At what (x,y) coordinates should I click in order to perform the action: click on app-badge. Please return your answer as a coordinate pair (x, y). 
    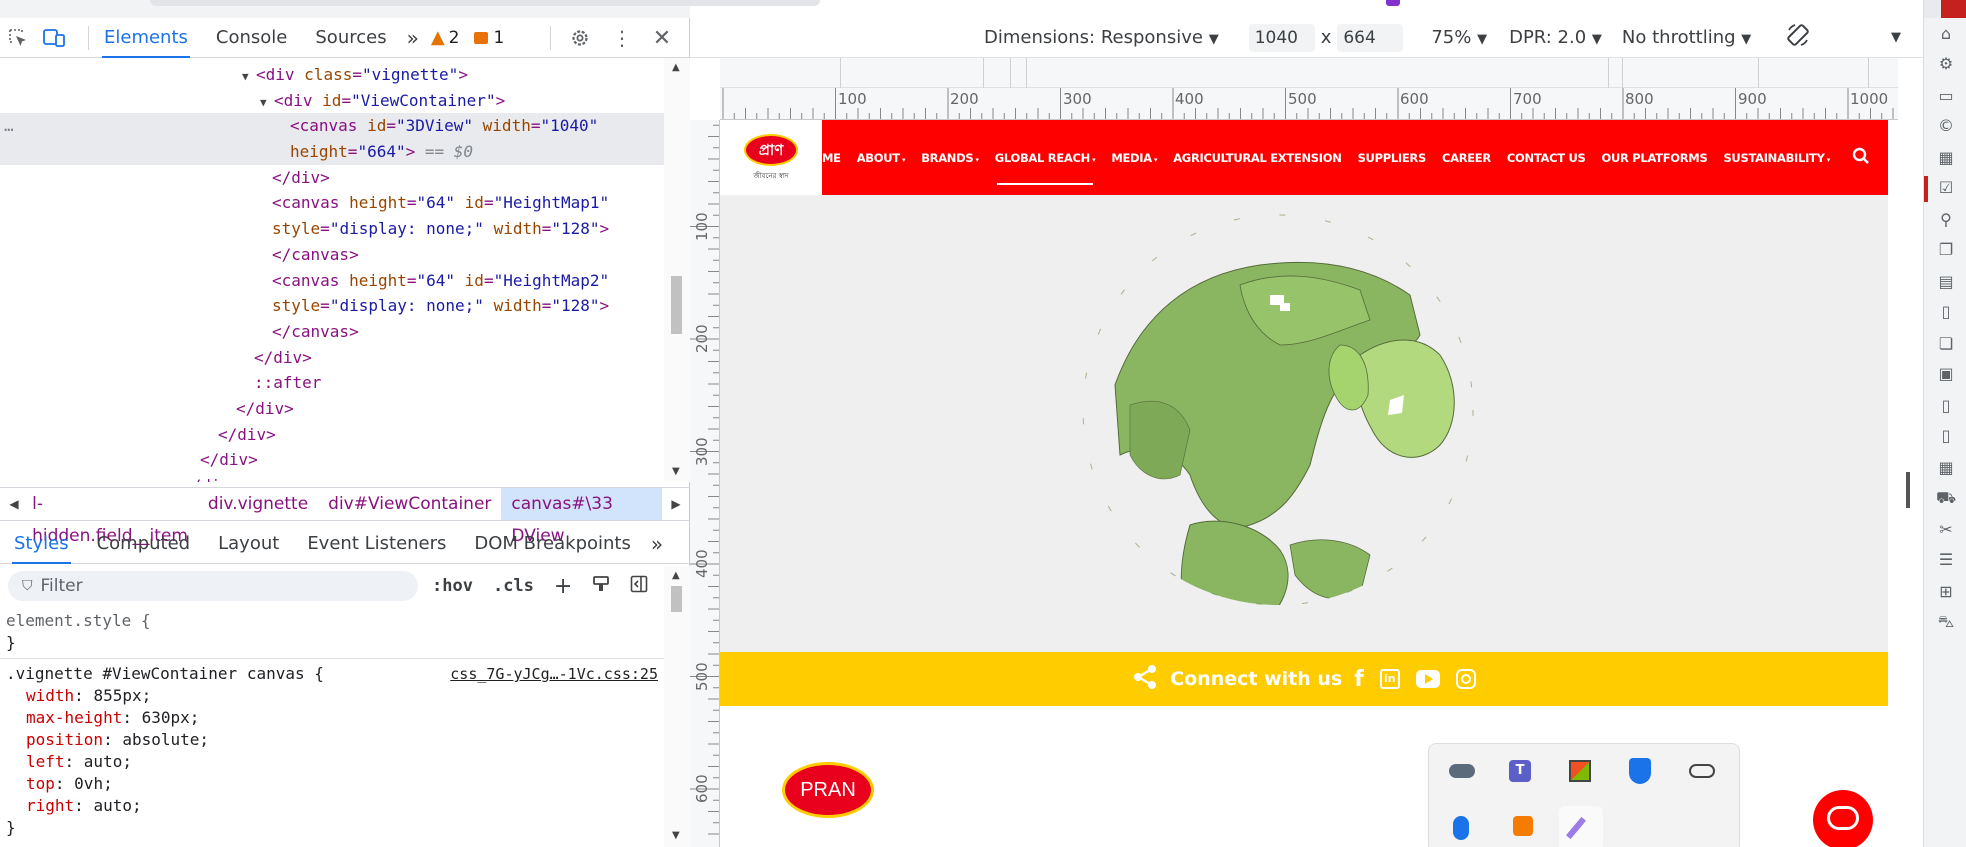
    Looking at the image, I should click on (1953, 9).